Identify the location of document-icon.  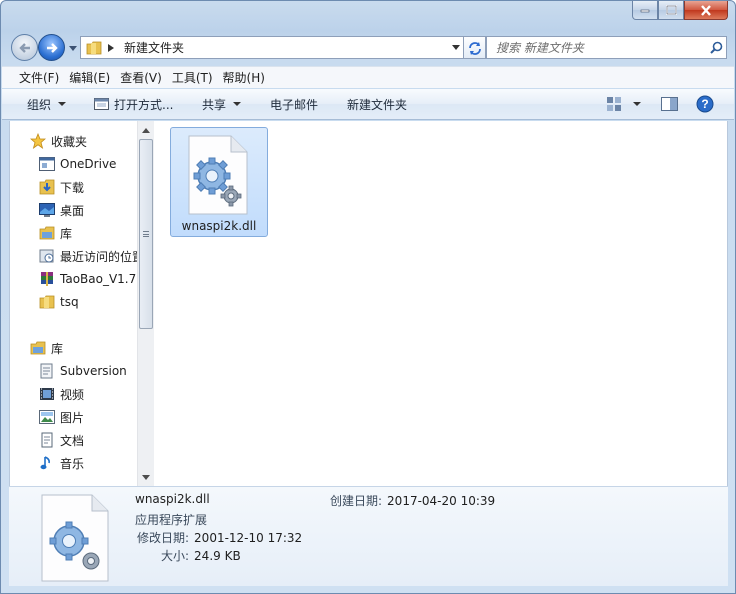
(47, 440).